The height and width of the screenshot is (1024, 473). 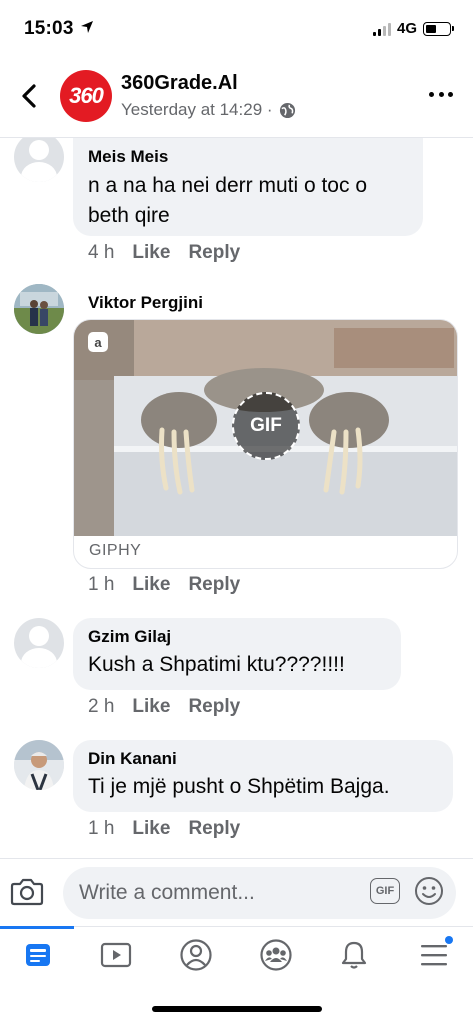 I want to click on nav-groups, so click(x=276, y=955).